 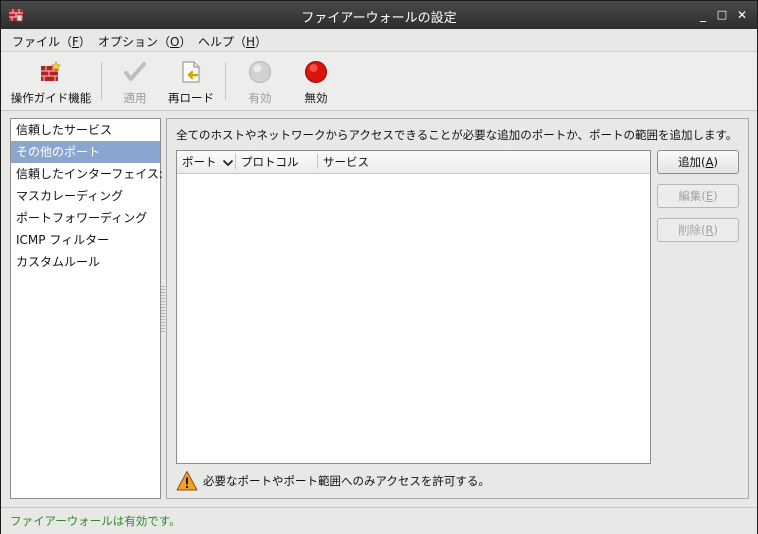 I want to click on reload-button: 再ロード, so click(x=191, y=81).